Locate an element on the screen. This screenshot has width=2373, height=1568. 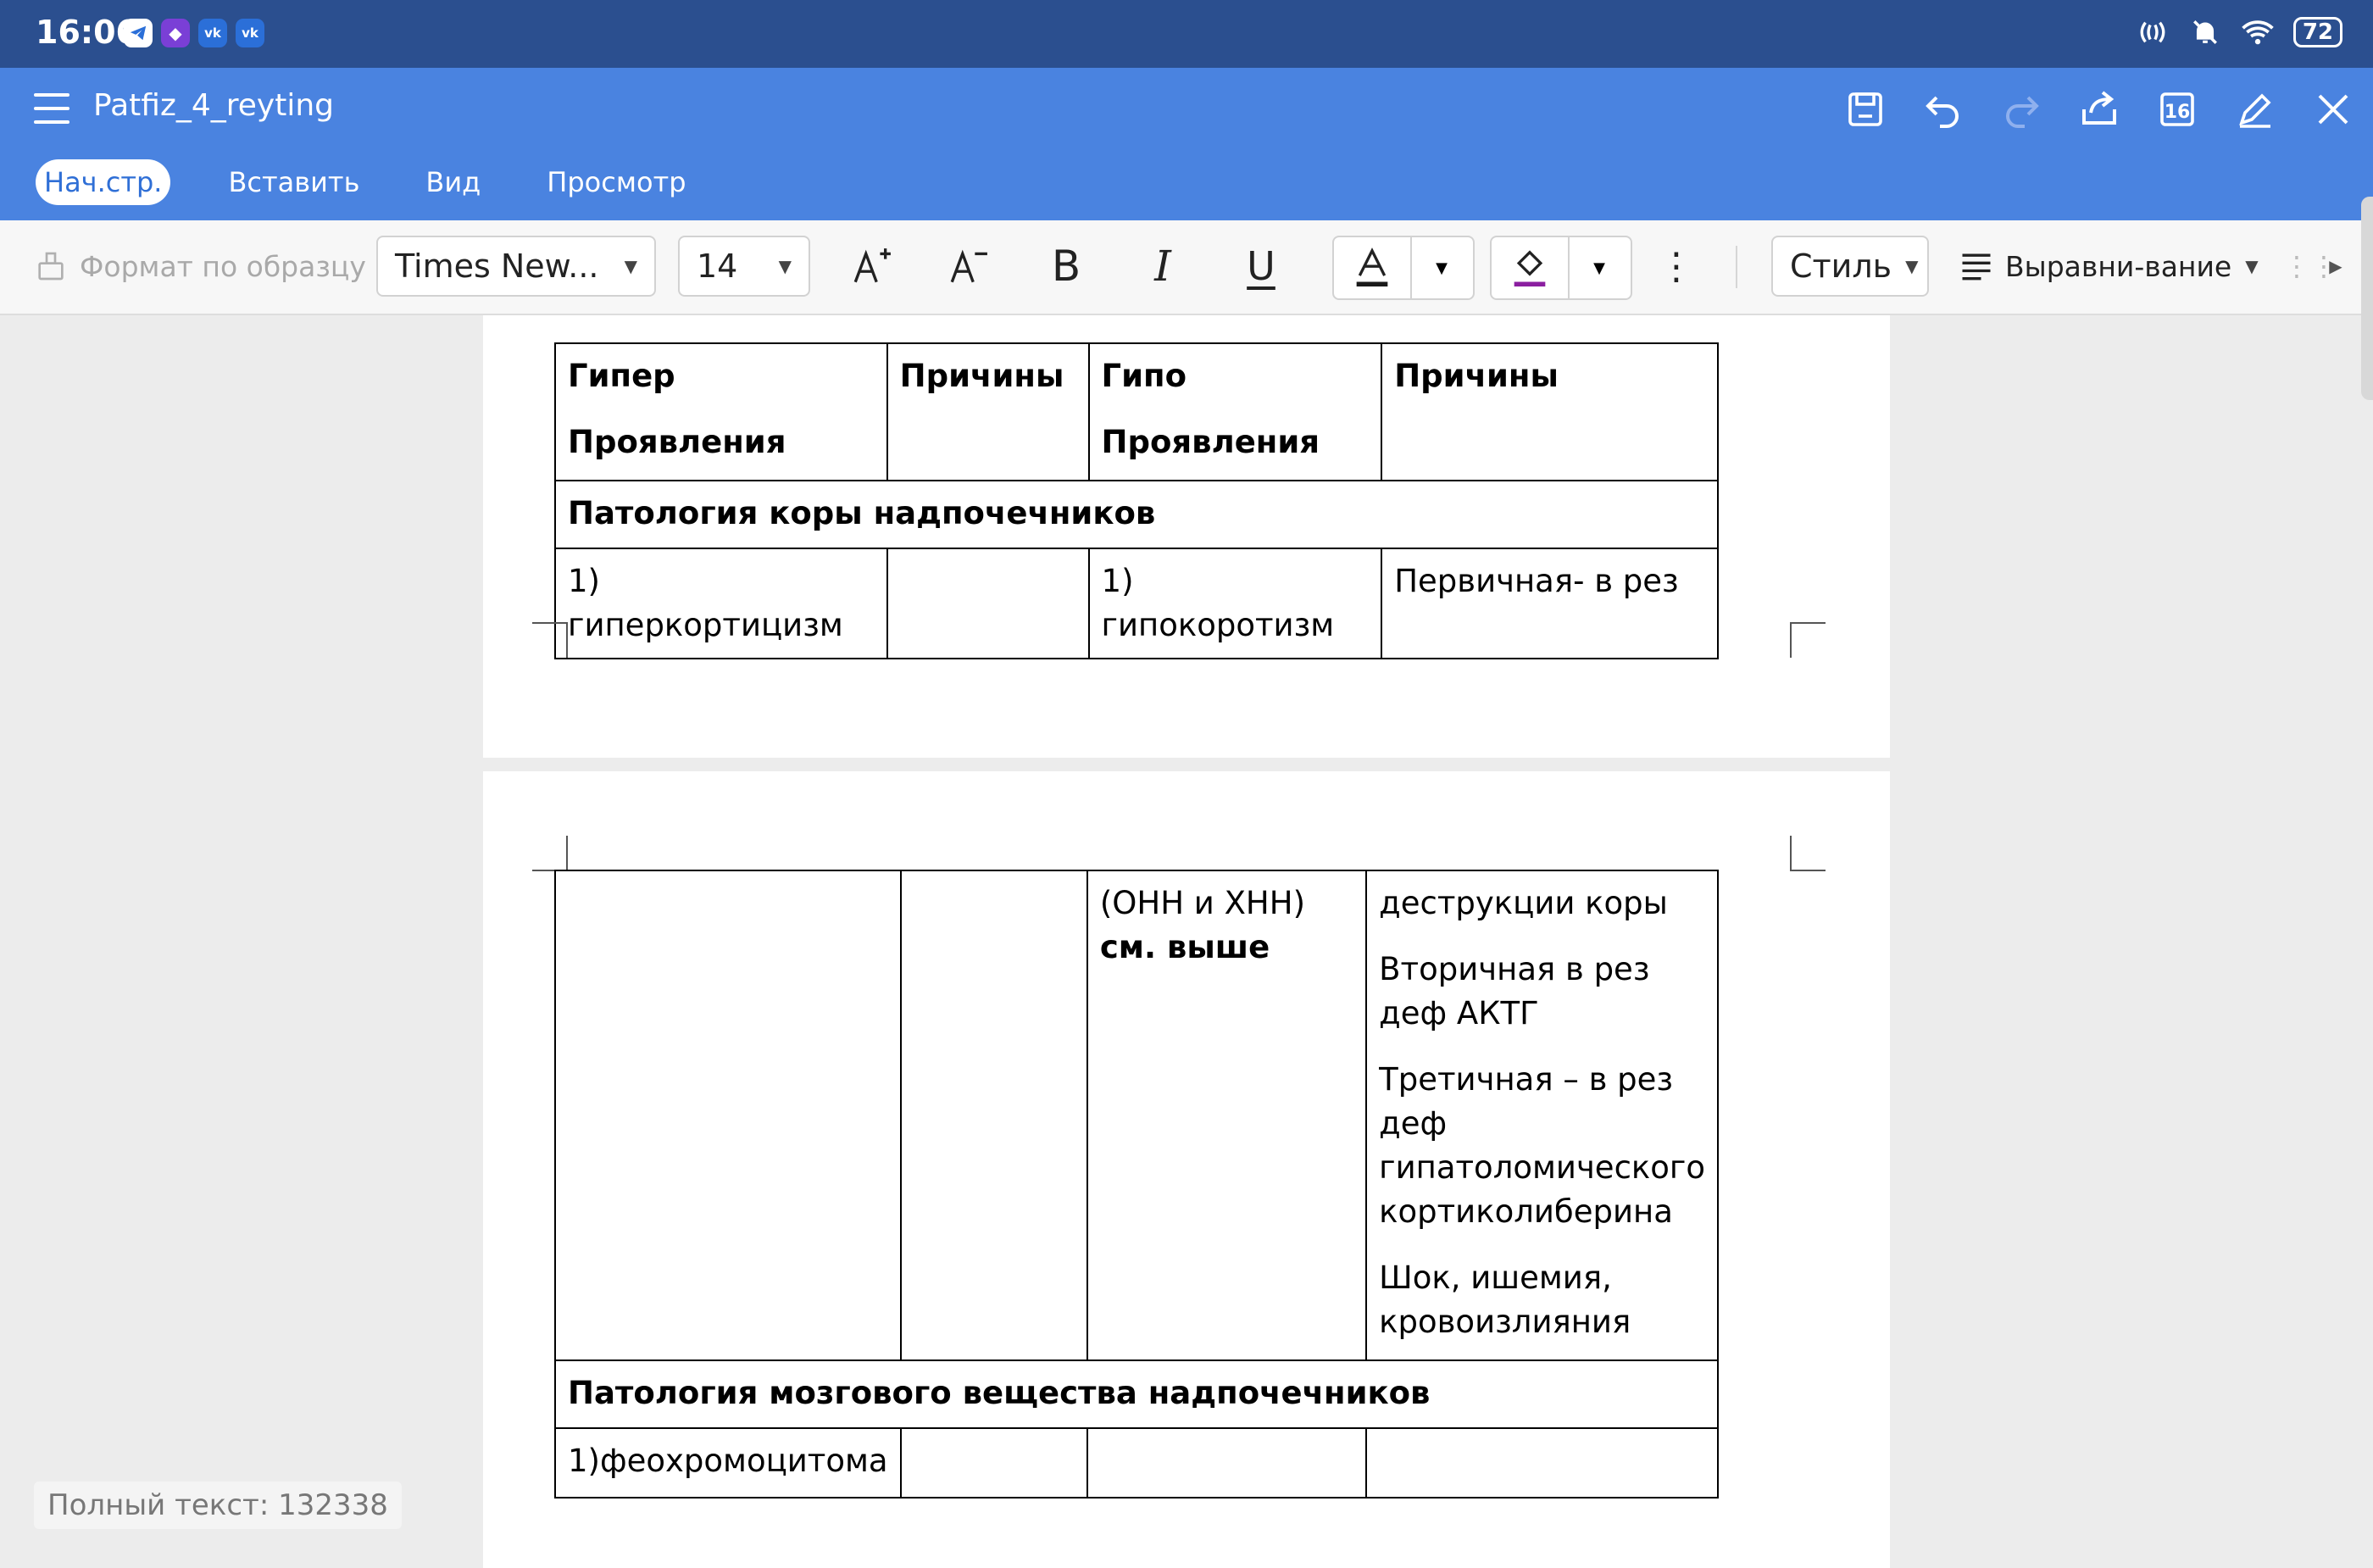
redo-icon is located at coordinates (2021, 109).